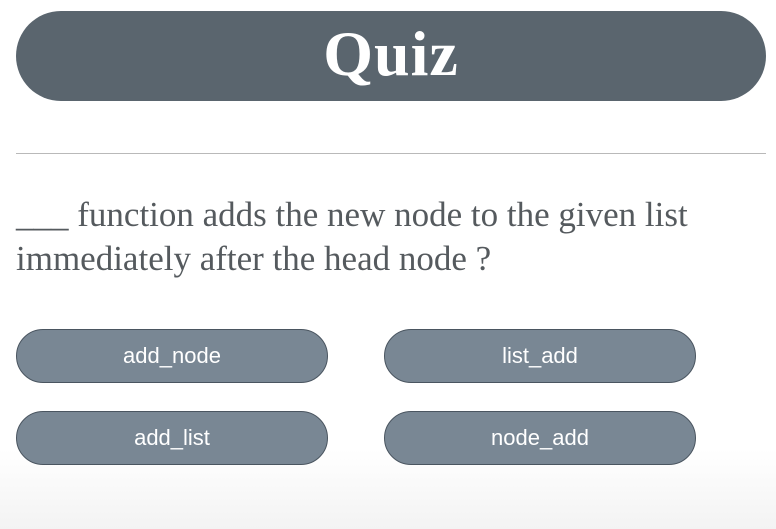  Describe the element at coordinates (540, 438) in the screenshot. I see `option-button-node-add: node_add` at that location.